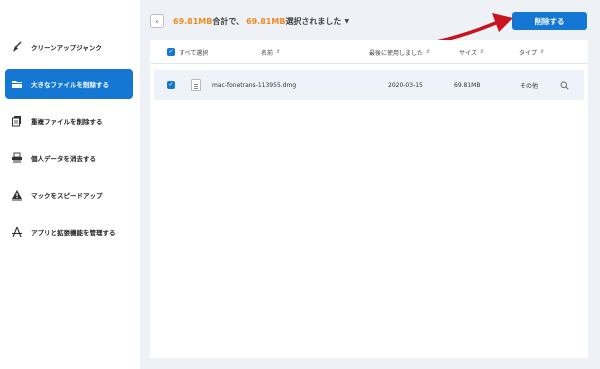  I want to click on column-header-name: 名前 ⇵, so click(270, 52).